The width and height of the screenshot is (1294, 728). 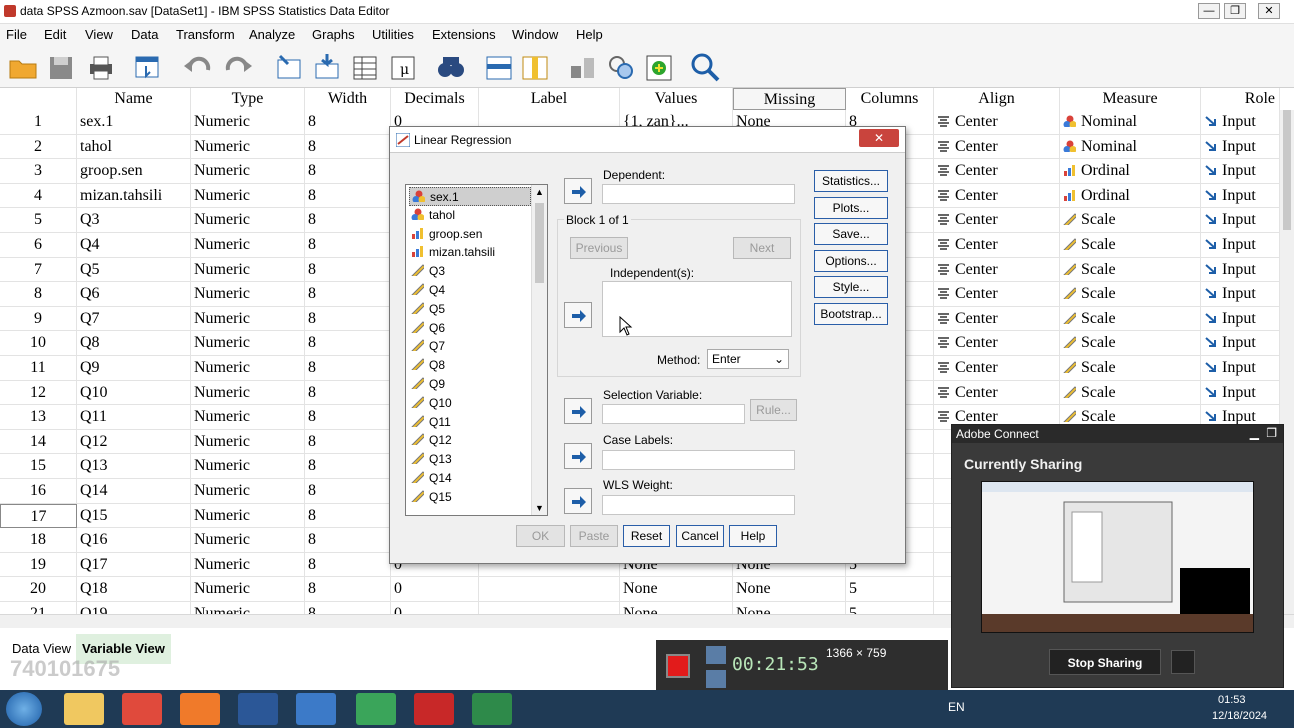 What do you see at coordinates (134, 516) in the screenshot?
I see `cell-name: Q15` at bounding box center [134, 516].